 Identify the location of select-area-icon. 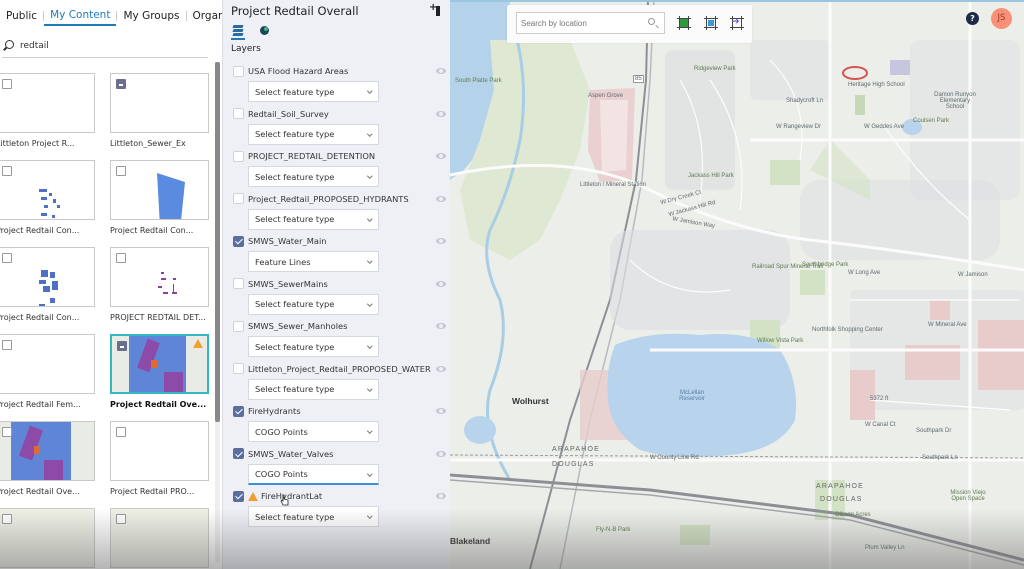
(684, 23).